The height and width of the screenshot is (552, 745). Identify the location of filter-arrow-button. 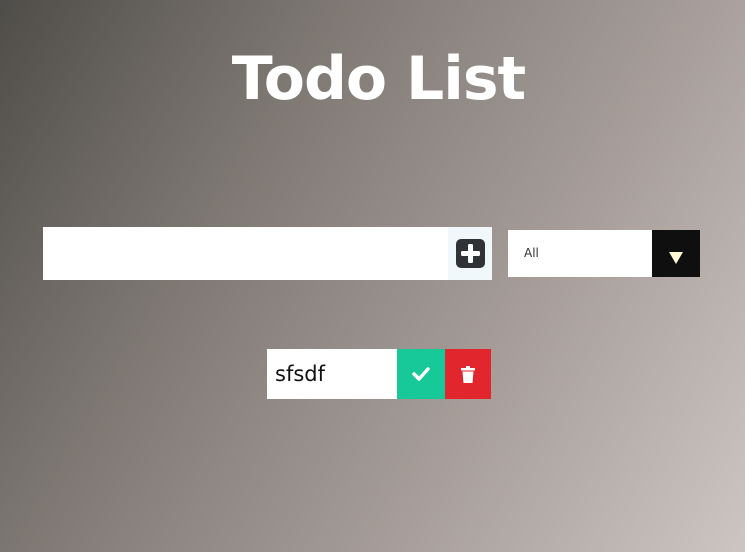
(676, 253).